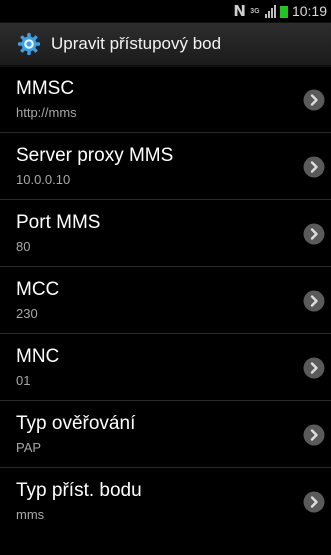 This screenshot has height=555, width=331. I want to click on setting-row-mms-port: Port MMS 80, so click(165, 233).